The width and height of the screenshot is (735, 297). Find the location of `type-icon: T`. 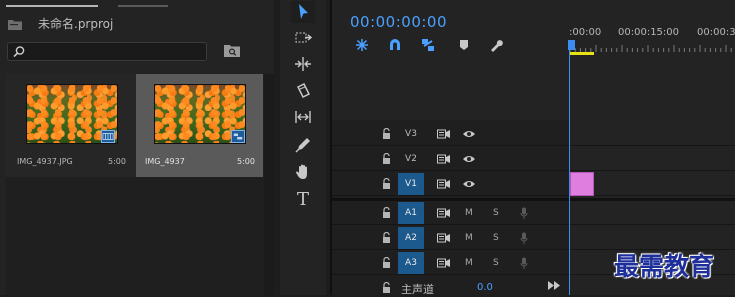

type-icon: T is located at coordinates (302, 199).